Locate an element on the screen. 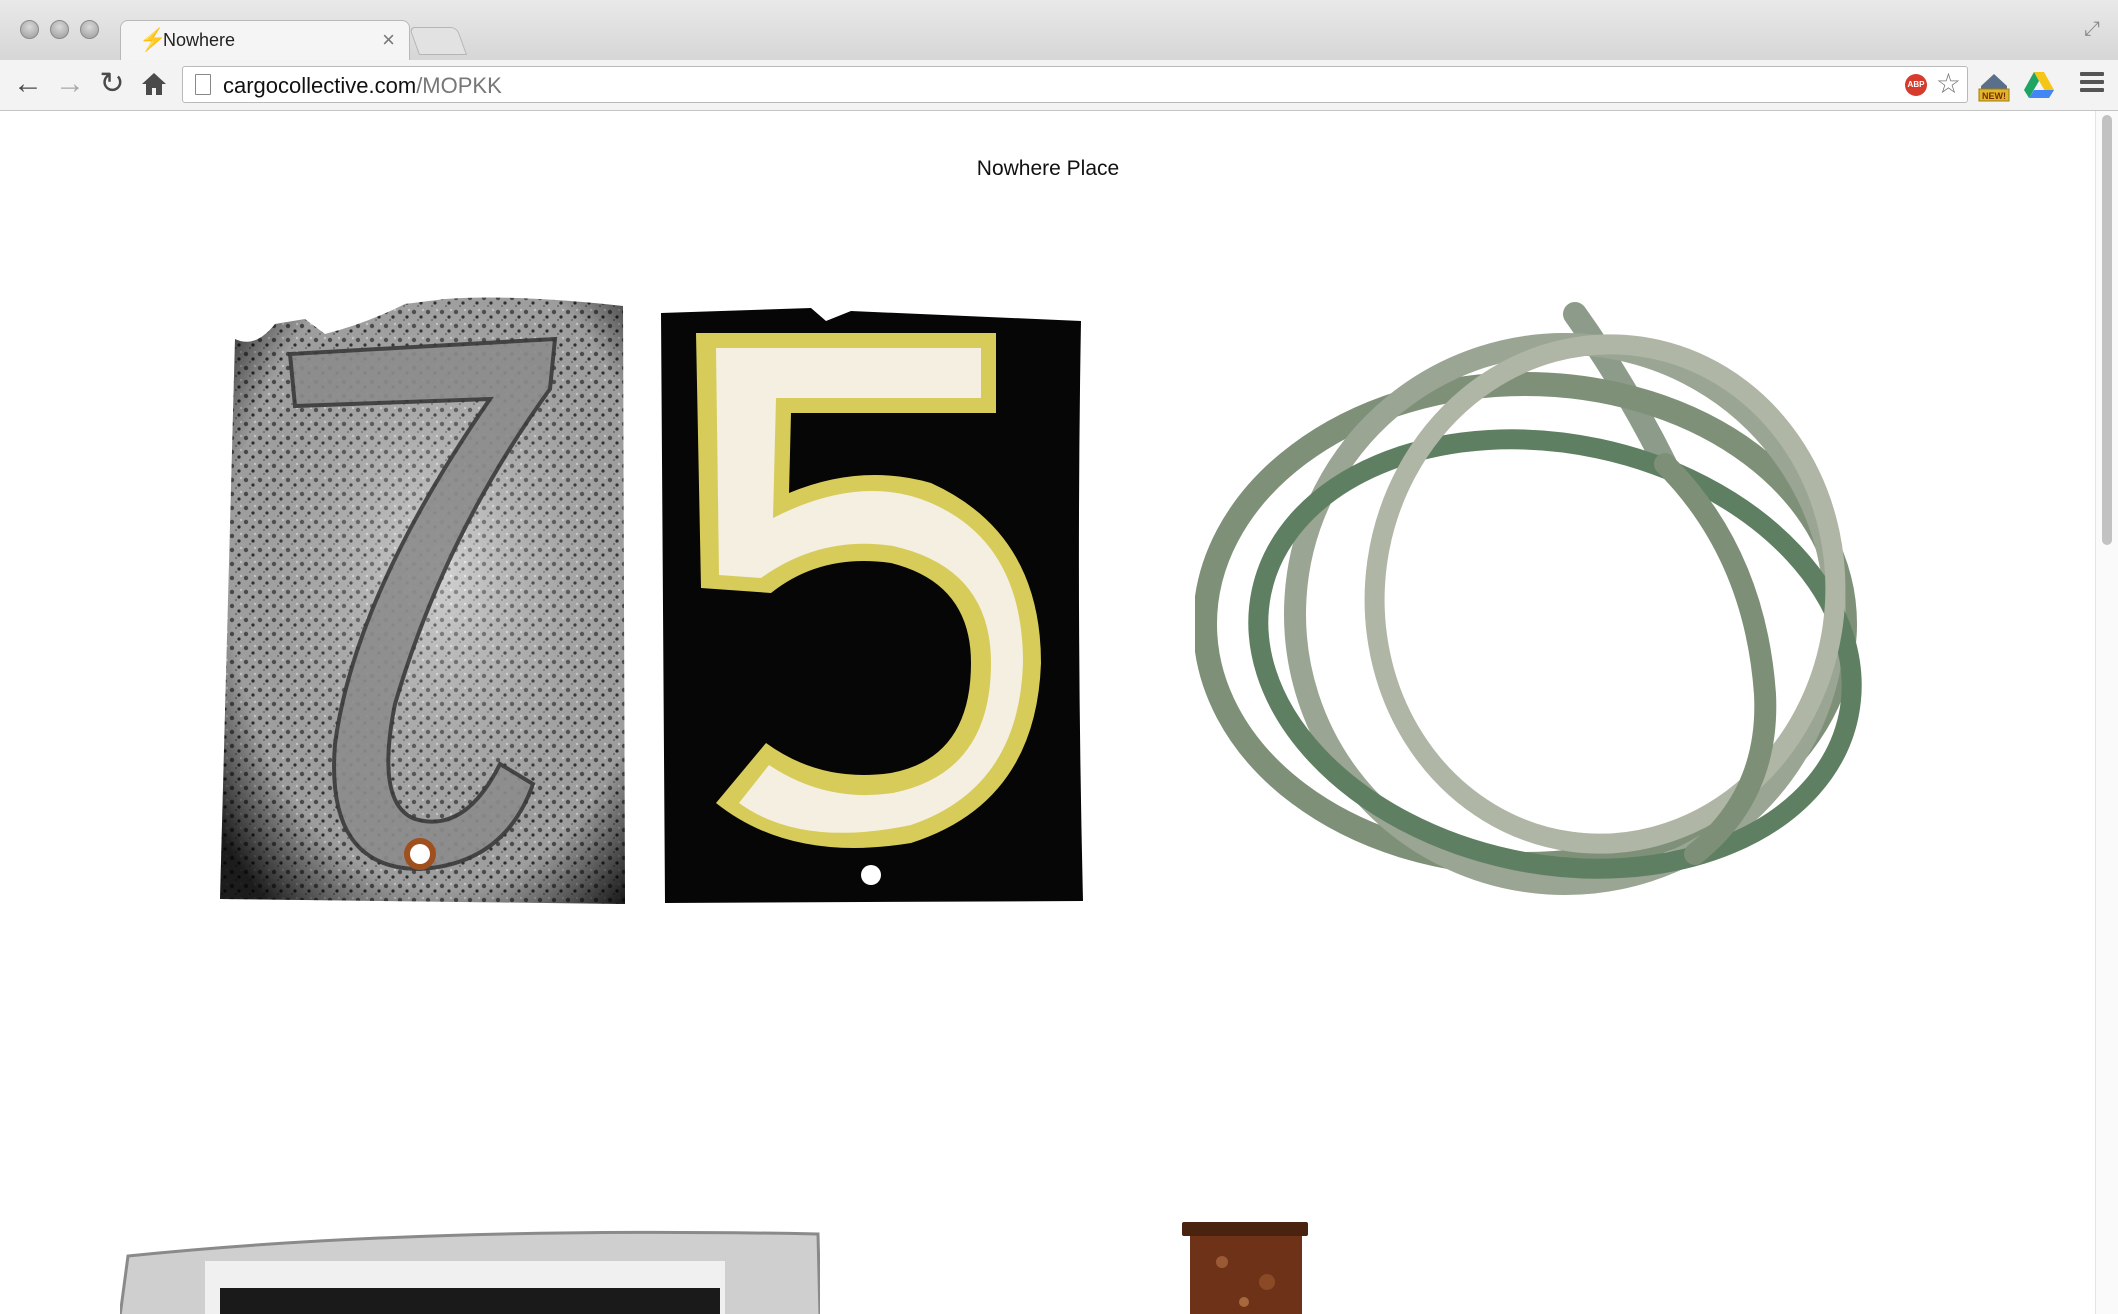 The width and height of the screenshot is (2118, 1314). title-bar: ⚡ Nowhere × ⤢ is located at coordinates (1059, 30).